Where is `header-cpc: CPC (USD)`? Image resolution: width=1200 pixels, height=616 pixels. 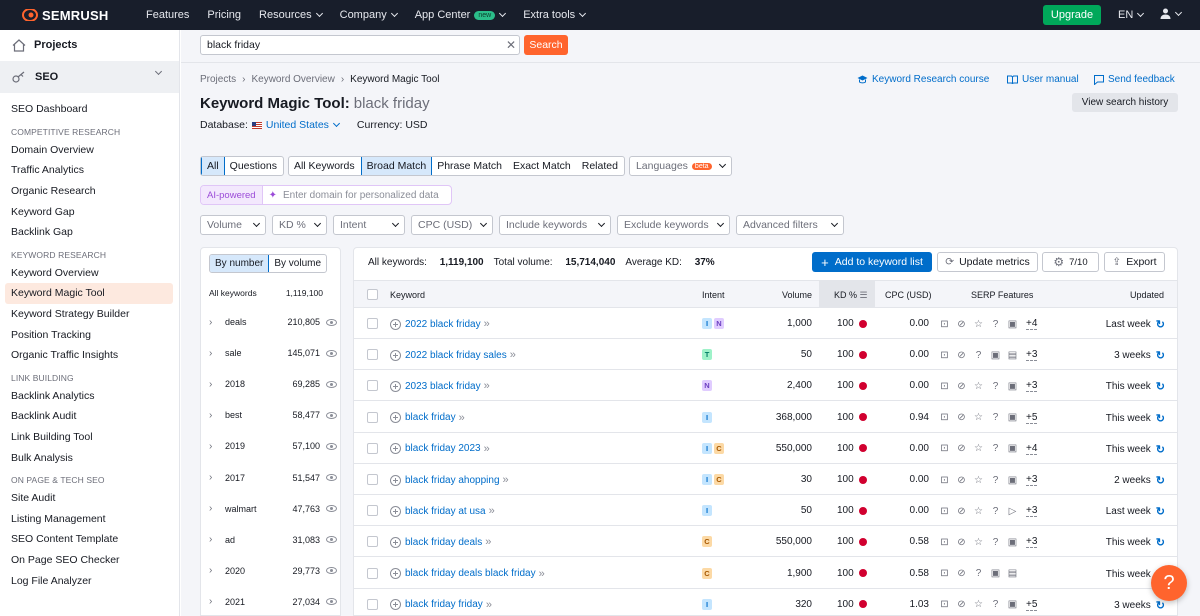 header-cpc: CPC (USD) is located at coordinates (908, 295).